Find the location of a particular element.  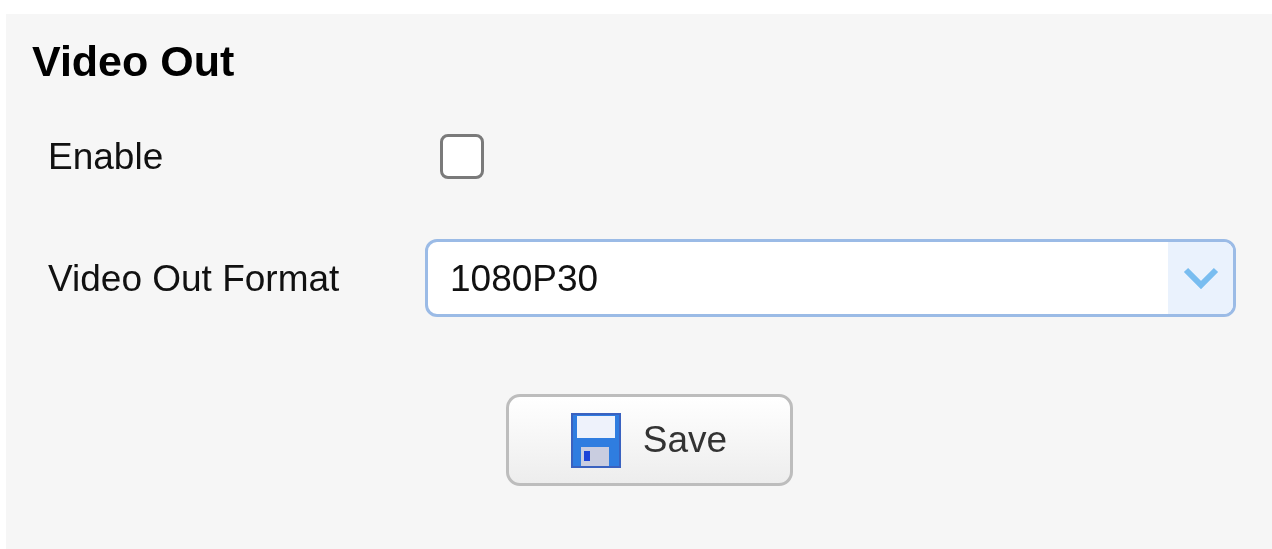

save-button: Save is located at coordinates (649, 440).